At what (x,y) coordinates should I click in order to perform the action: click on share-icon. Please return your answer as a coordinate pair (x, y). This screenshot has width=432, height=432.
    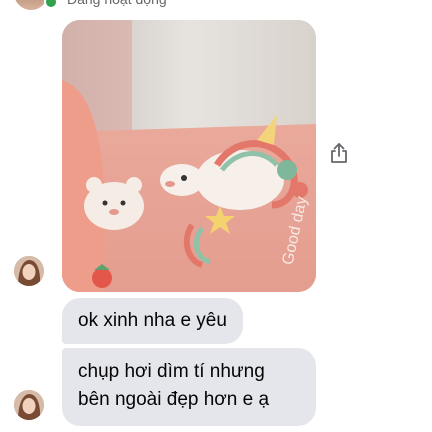
    Looking at the image, I should click on (339, 153).